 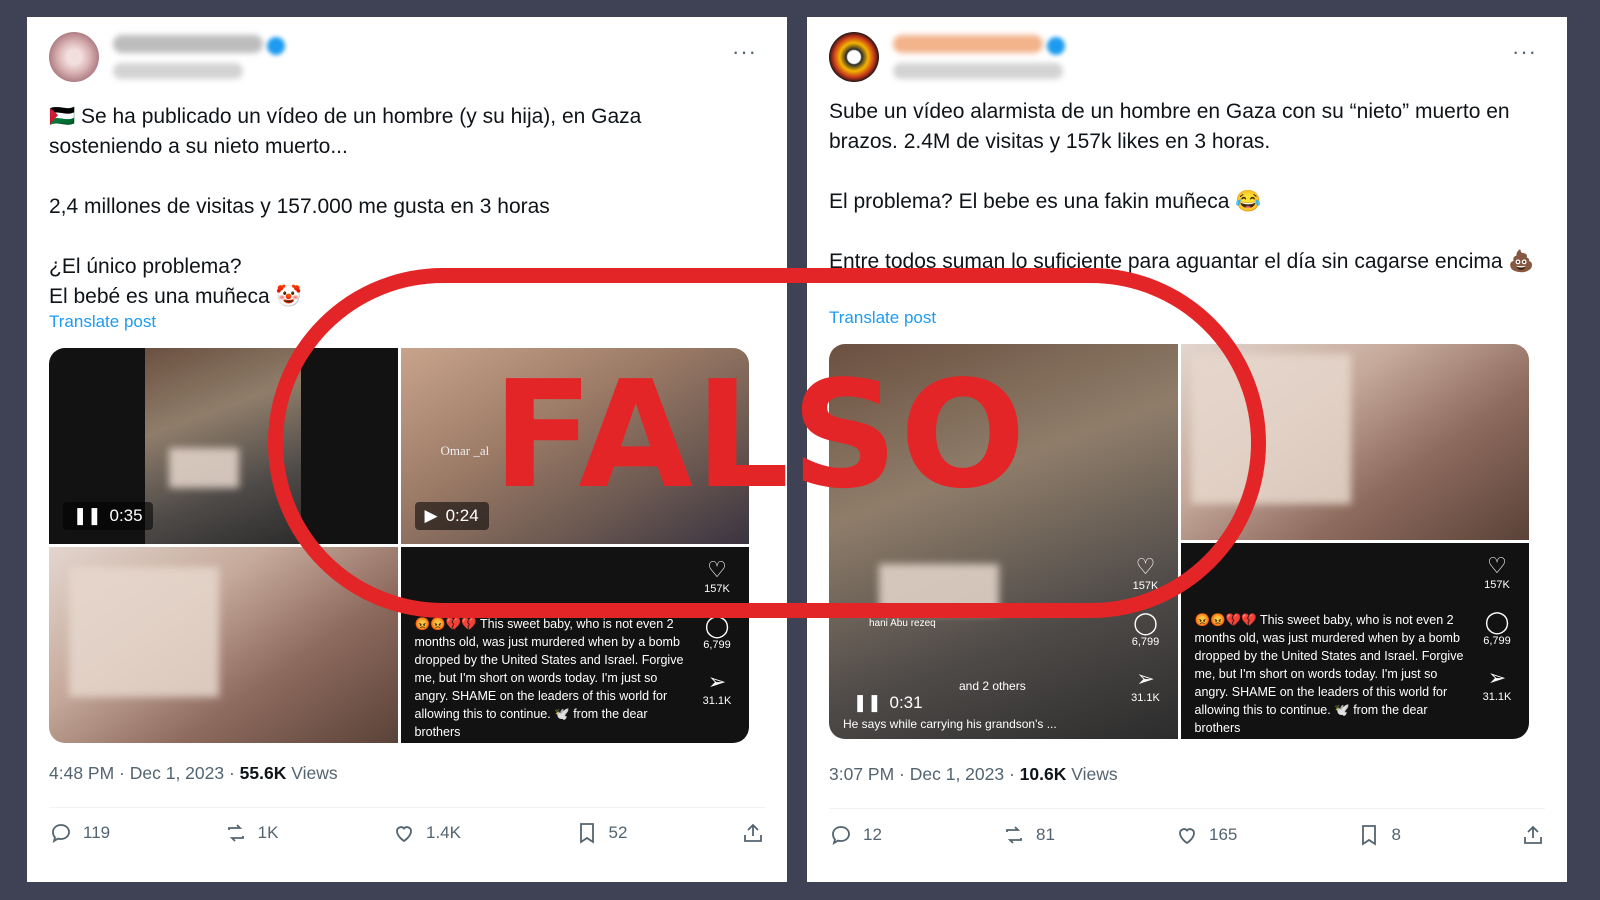 What do you see at coordinates (263, 773) in the screenshot?
I see `views-count: 55.6K` at bounding box center [263, 773].